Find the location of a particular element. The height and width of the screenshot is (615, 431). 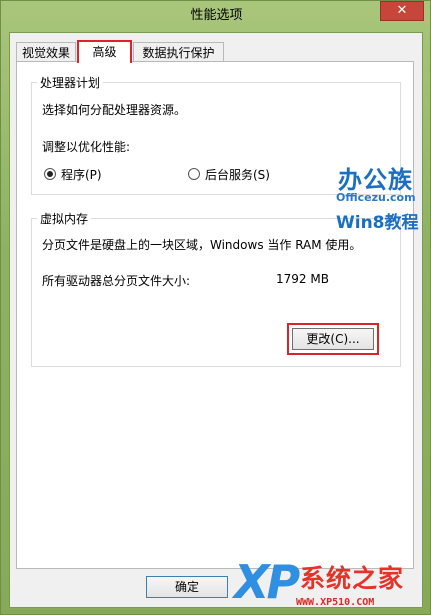

officezu-win8: Win8教程 is located at coordinates (377, 223).